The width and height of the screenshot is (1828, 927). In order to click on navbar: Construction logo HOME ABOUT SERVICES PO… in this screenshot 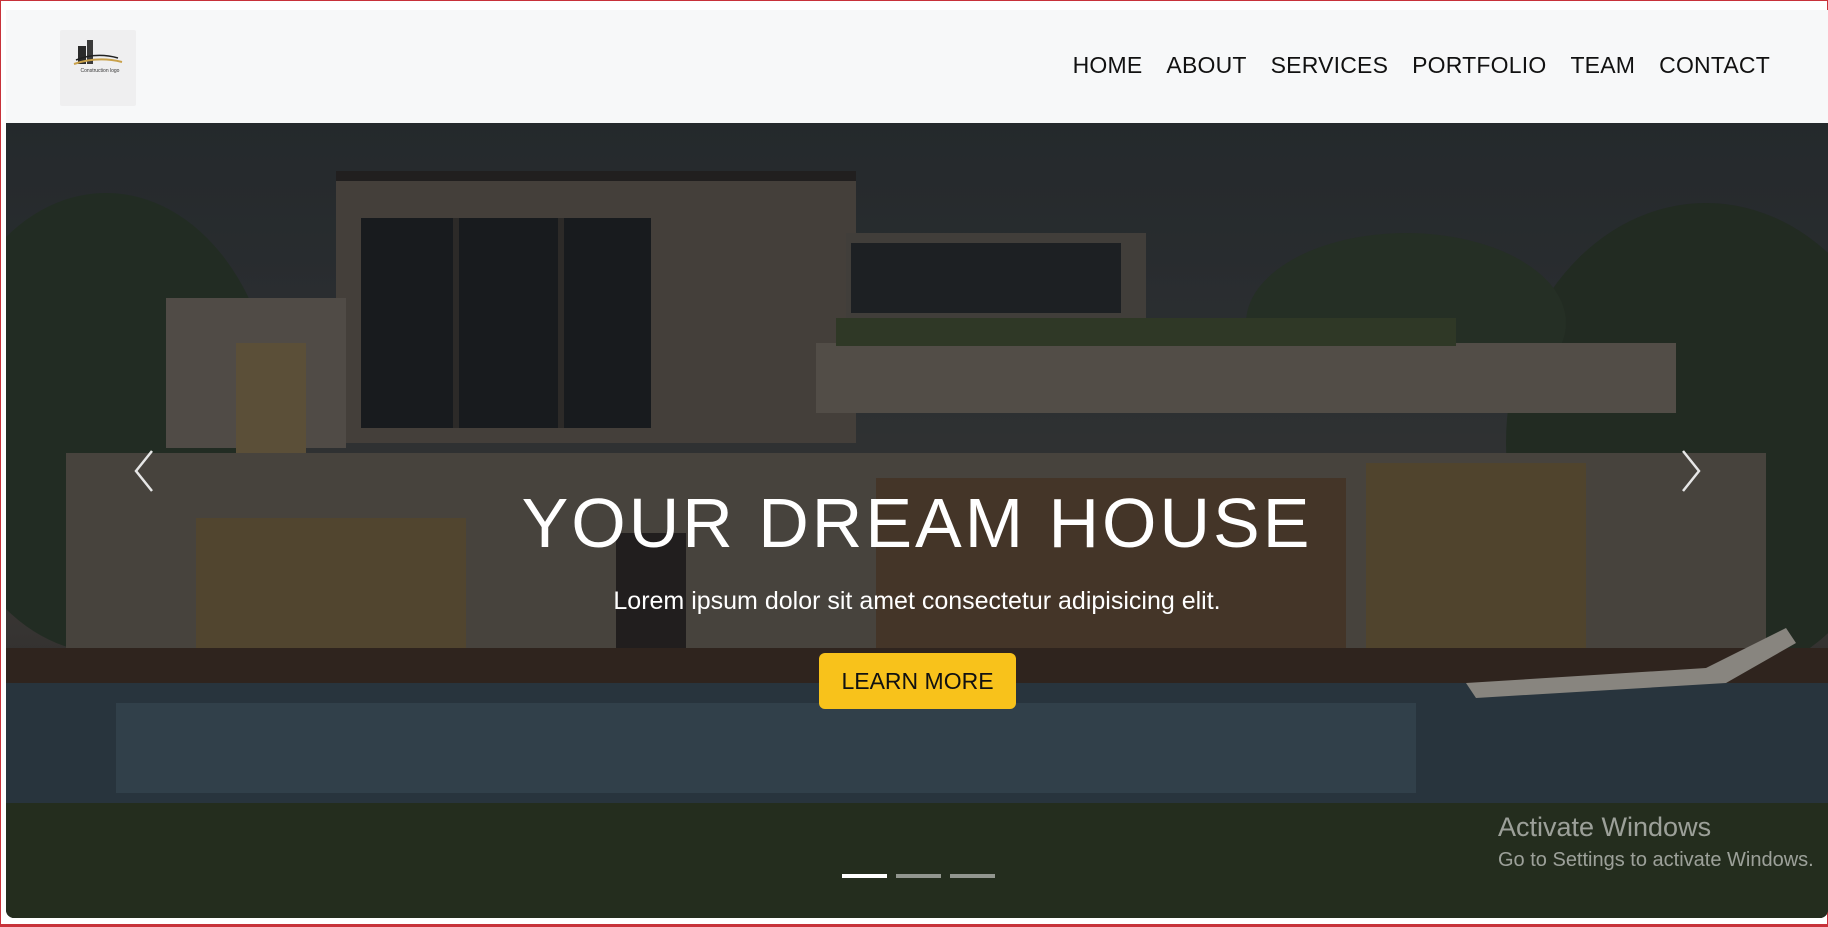, I will do `click(917, 66)`.